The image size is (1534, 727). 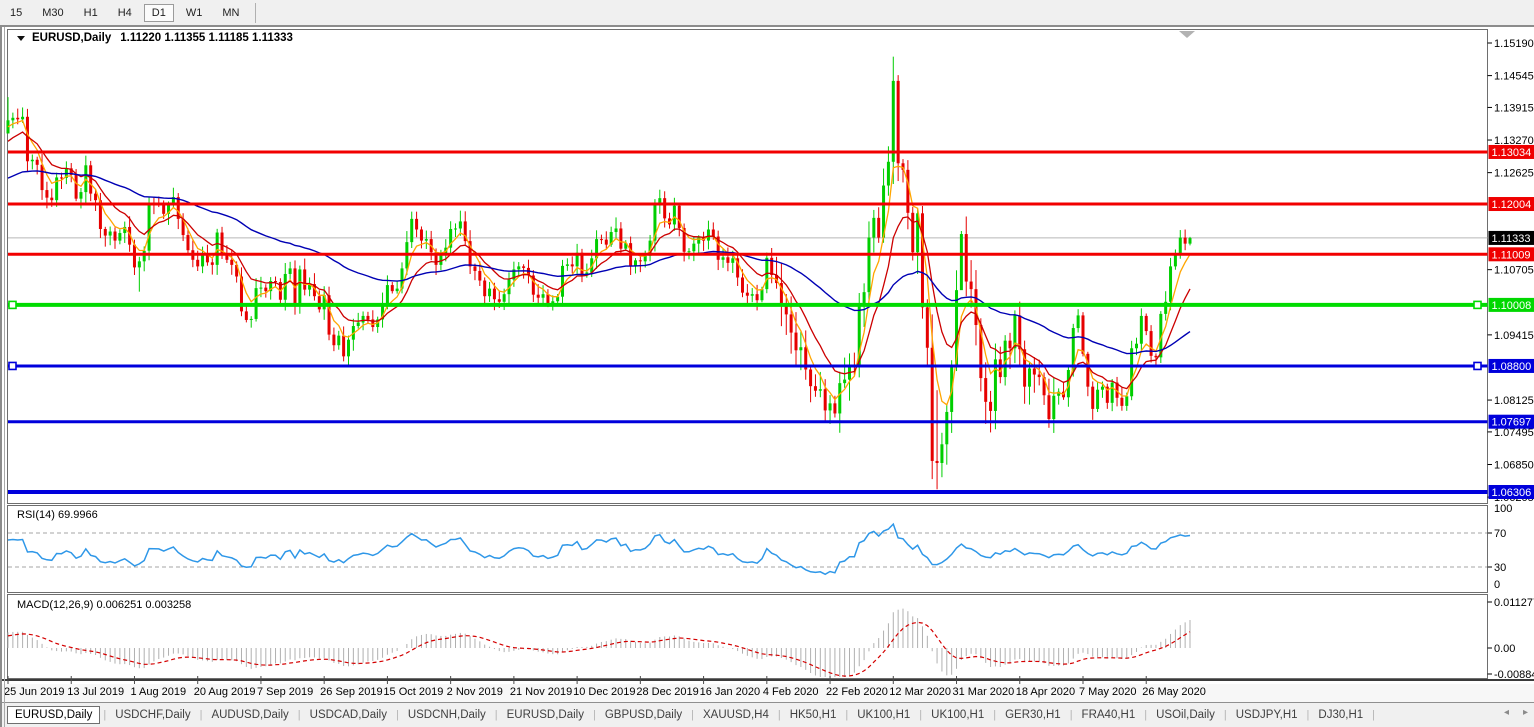 What do you see at coordinates (34, 692) in the screenshot?
I see `date-axis-label: 25 Jun 2019` at bounding box center [34, 692].